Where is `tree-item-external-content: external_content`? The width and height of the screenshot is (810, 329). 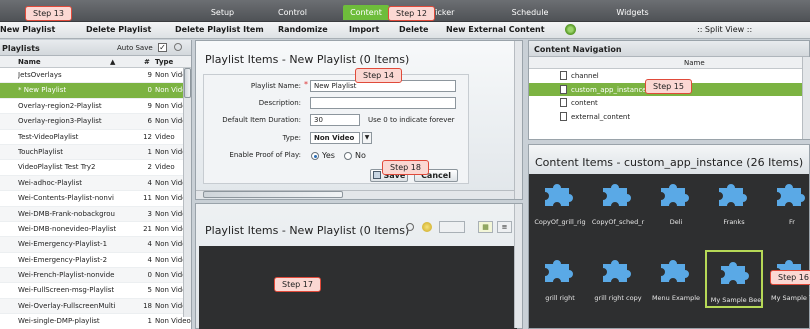 tree-item-external-content: external_content is located at coordinates (669, 117).